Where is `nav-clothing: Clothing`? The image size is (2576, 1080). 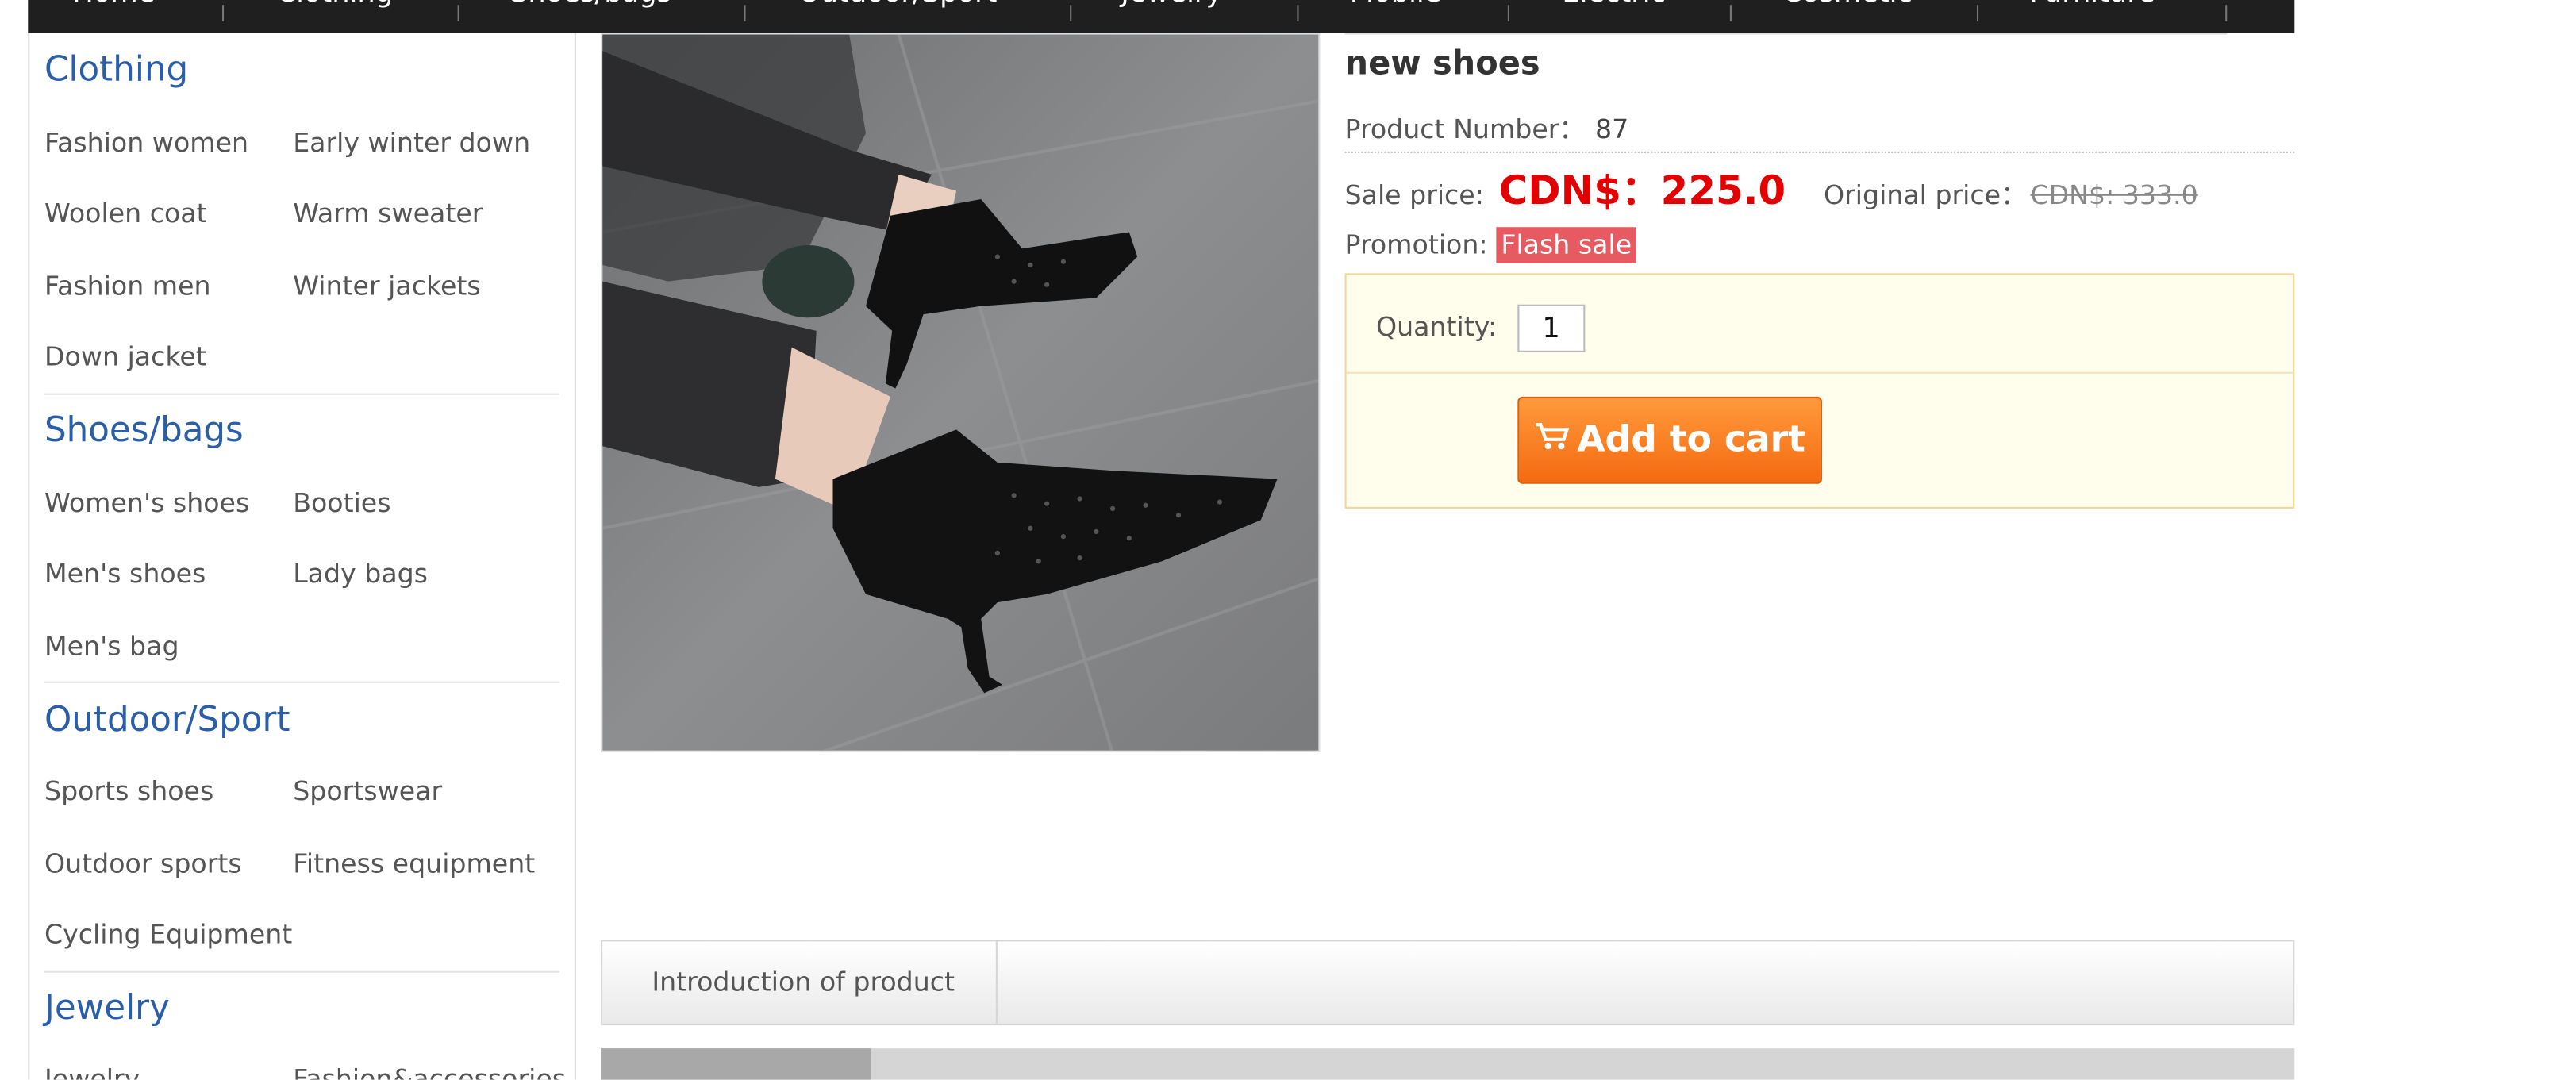 nav-clothing: Clothing is located at coordinates (334, 16).